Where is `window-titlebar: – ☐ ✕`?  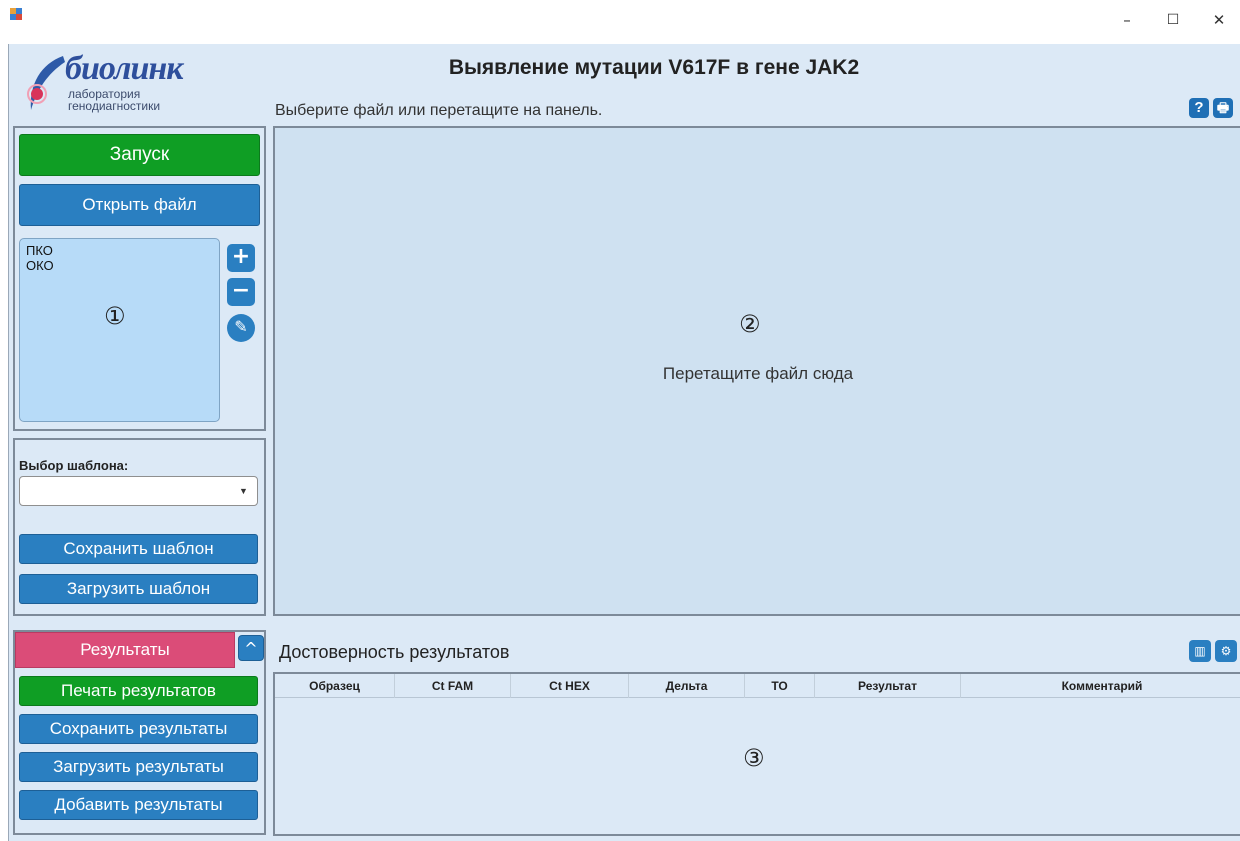 window-titlebar: – ☐ ✕ is located at coordinates (620, 22).